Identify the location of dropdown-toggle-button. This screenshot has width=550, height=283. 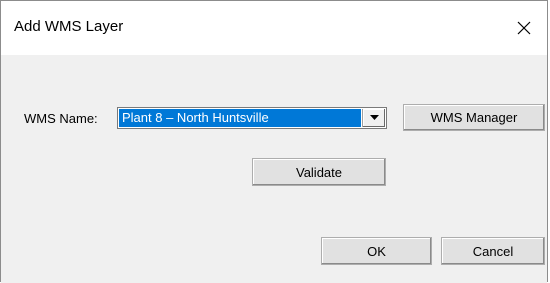
(373, 118).